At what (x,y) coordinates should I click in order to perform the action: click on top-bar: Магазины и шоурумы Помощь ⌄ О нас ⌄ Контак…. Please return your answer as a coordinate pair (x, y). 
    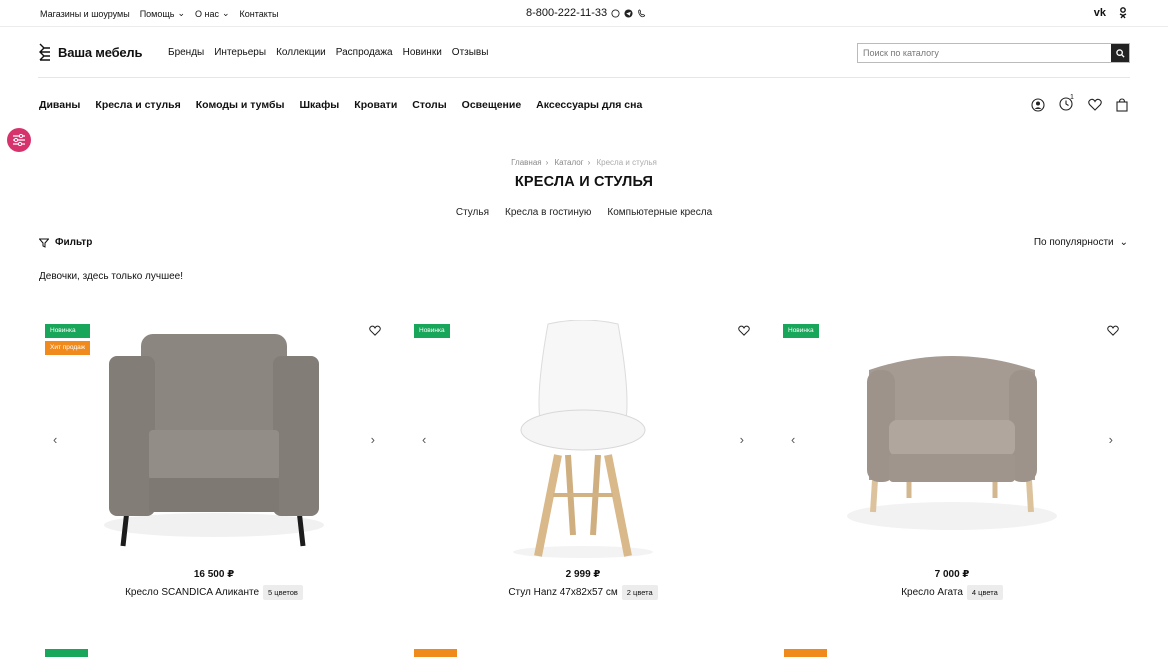
    Looking at the image, I should click on (584, 13).